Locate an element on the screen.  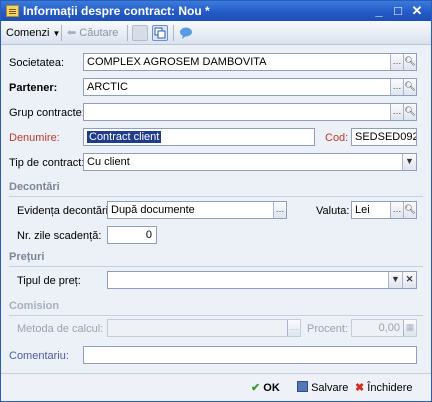
checkmark-icon: ✔ is located at coordinates (256, 388).